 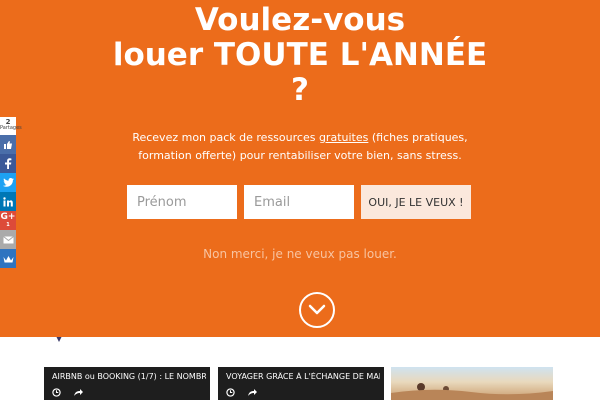 I want to click on scroll-down-button, so click(x=317, y=310).